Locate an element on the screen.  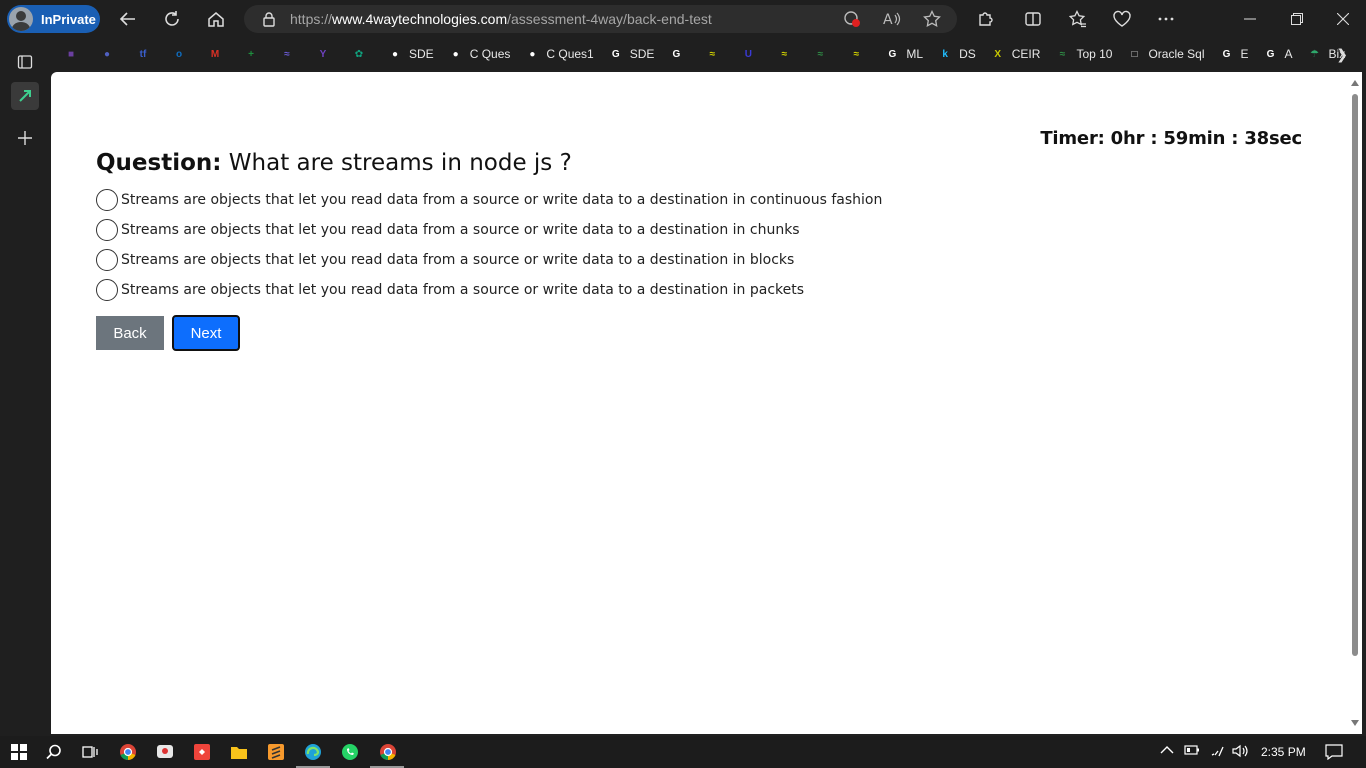
url-path: /assessment-4way/back-end-test is located at coordinates (609, 19).